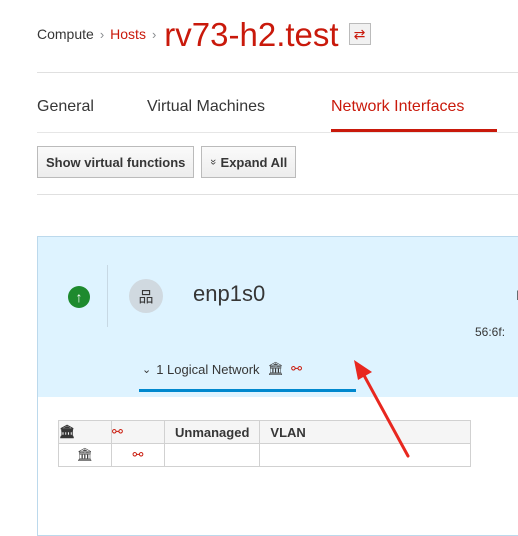 The width and height of the screenshot is (518, 536). I want to click on expand-all-label: Expand All, so click(254, 162).